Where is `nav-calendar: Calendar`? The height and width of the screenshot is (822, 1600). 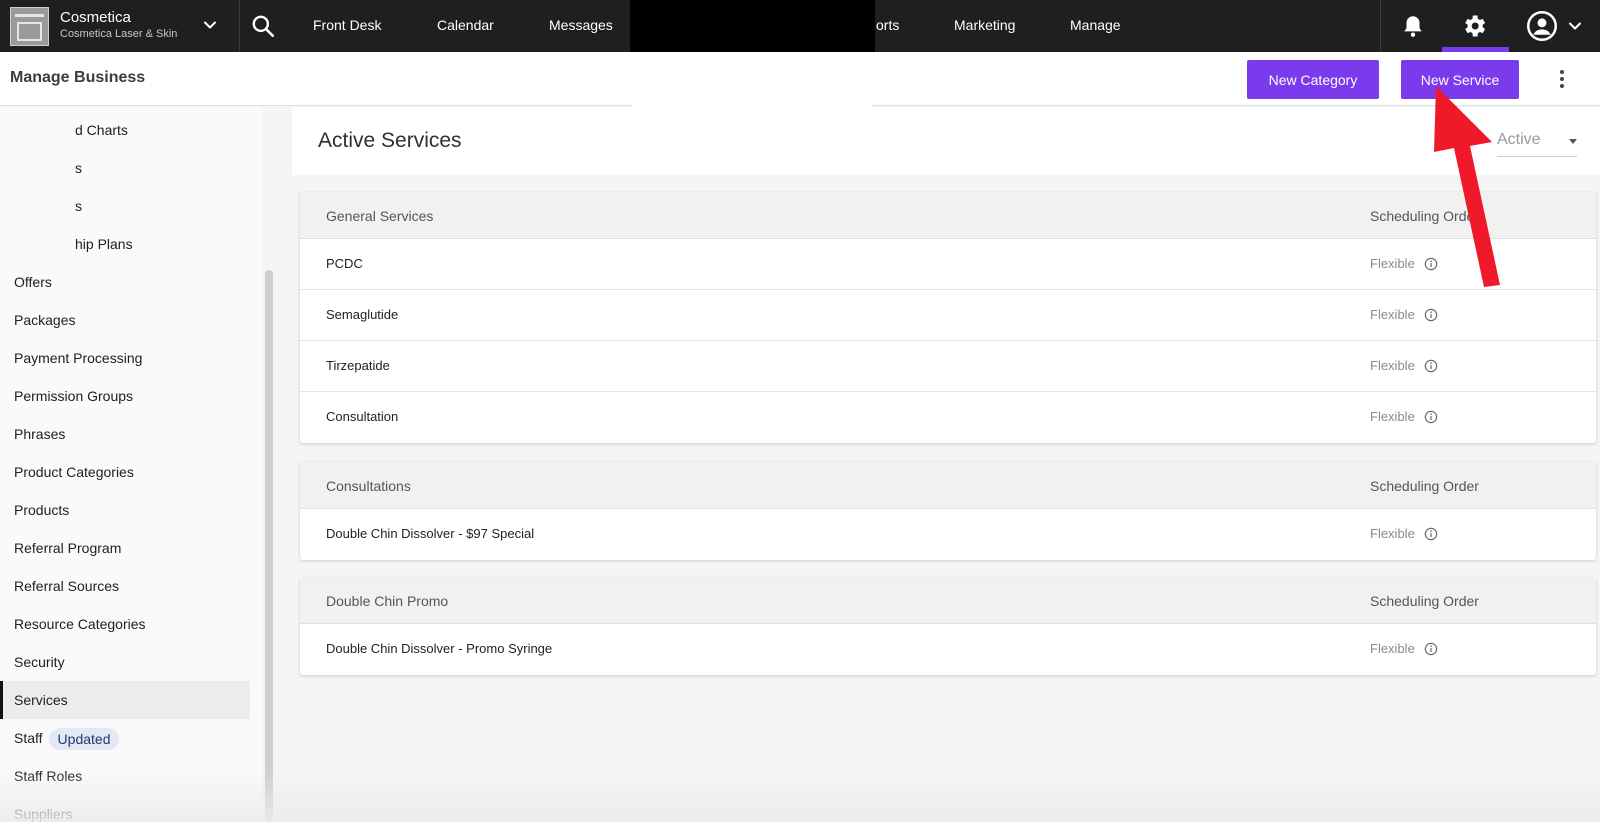 nav-calendar: Calendar is located at coordinates (465, 25).